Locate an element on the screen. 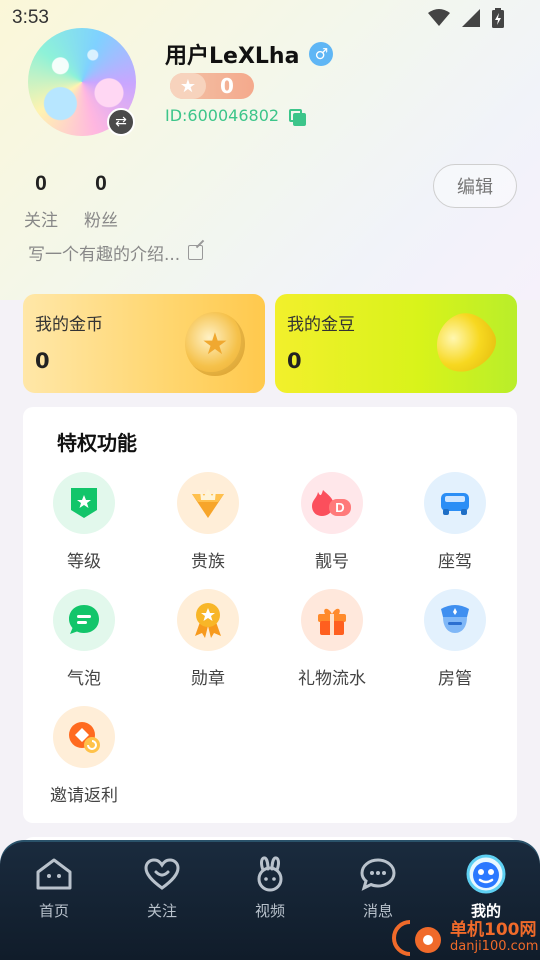  watermark-logo is located at coordinates (419, 938).